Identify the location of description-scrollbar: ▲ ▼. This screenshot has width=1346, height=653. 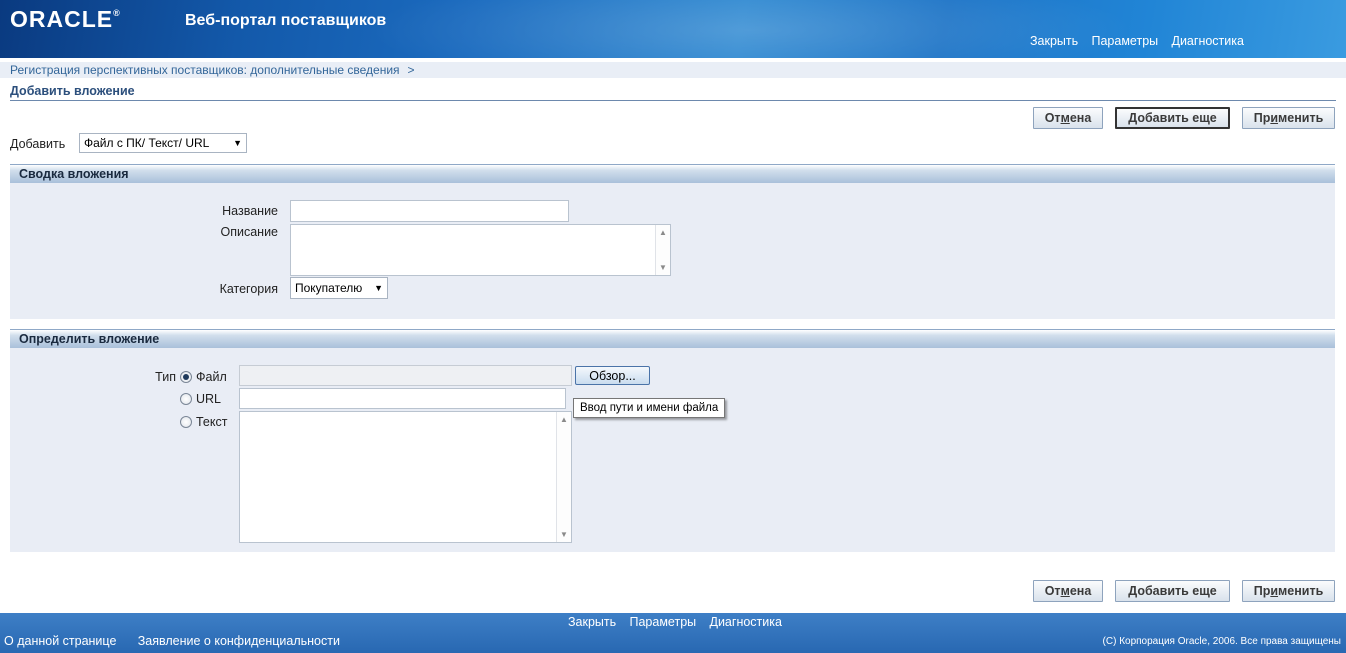
(662, 250).